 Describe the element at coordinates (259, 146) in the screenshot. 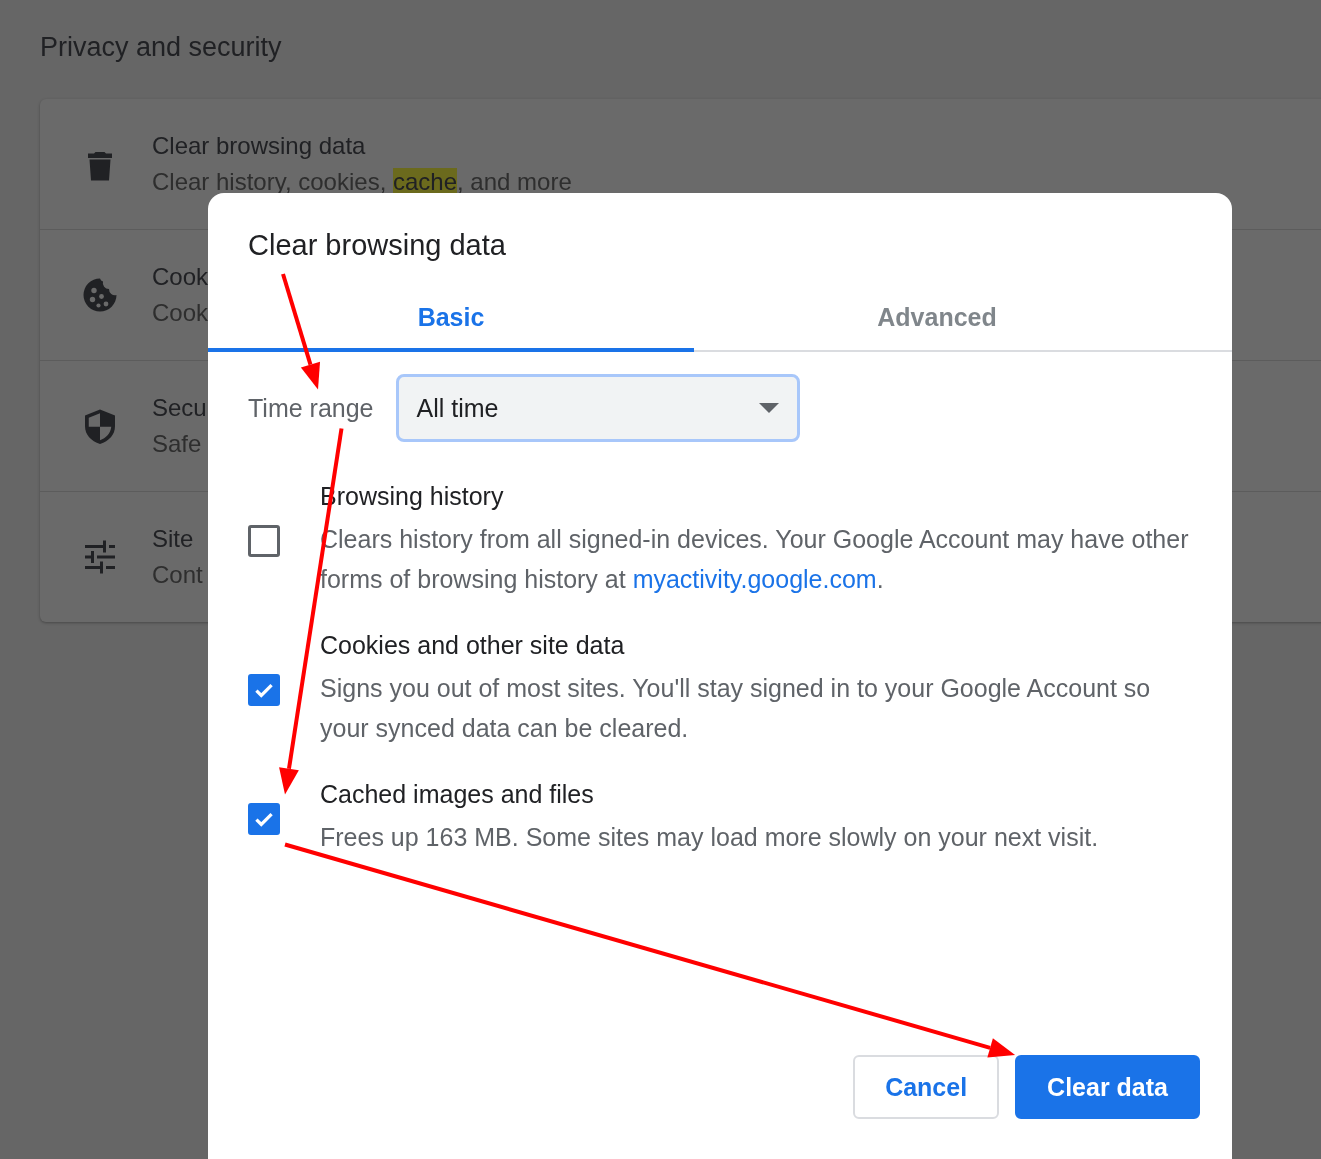

I see `row-title: Clear browsing data` at that location.